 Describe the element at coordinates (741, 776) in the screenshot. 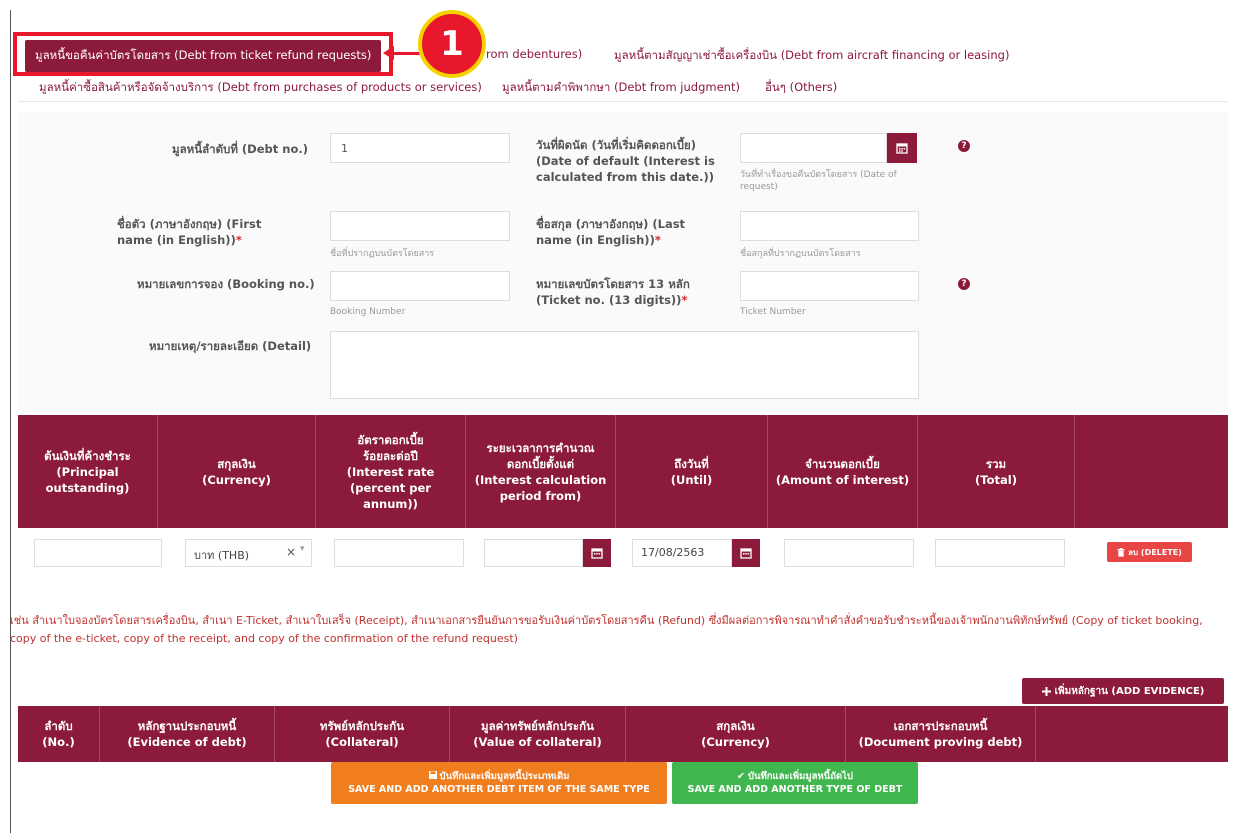

I see `check-icon: ✔` at that location.